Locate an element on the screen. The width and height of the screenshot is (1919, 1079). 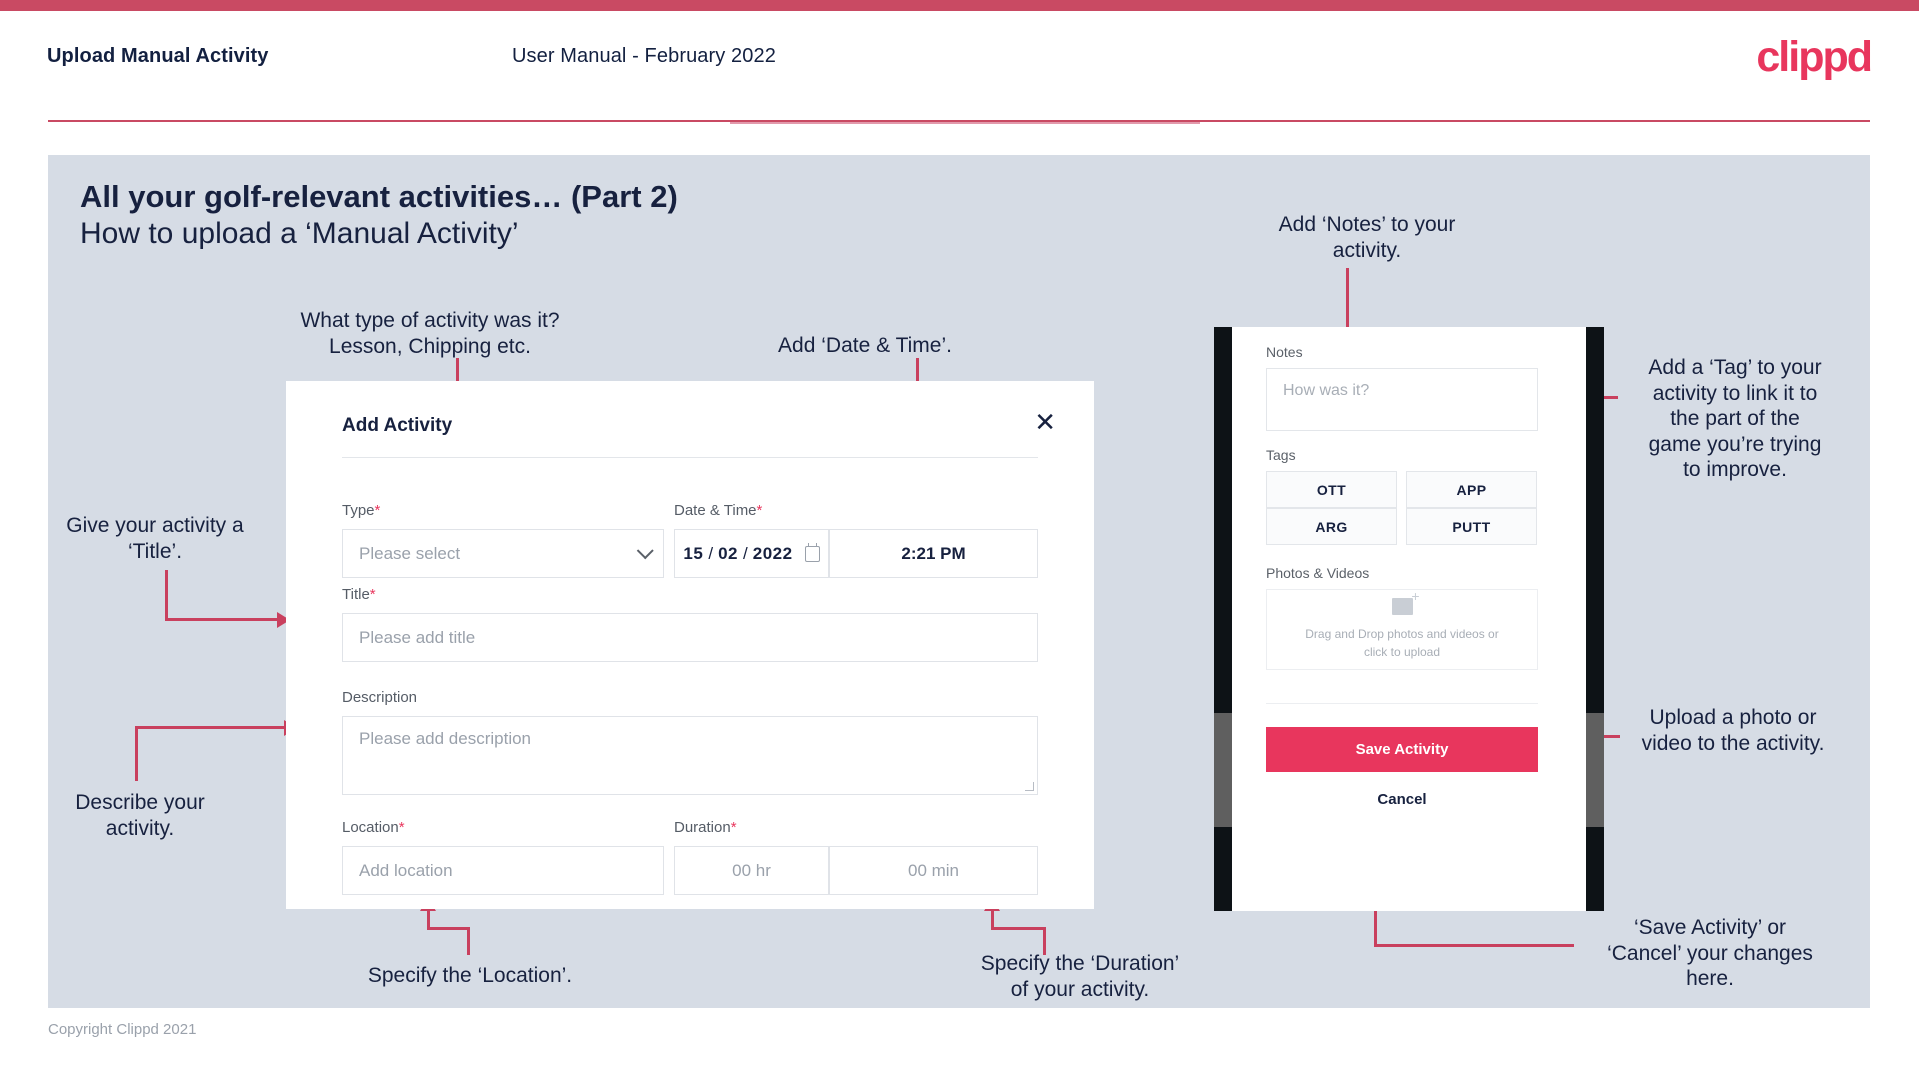
top-accent-bar is located at coordinates (959, 5).